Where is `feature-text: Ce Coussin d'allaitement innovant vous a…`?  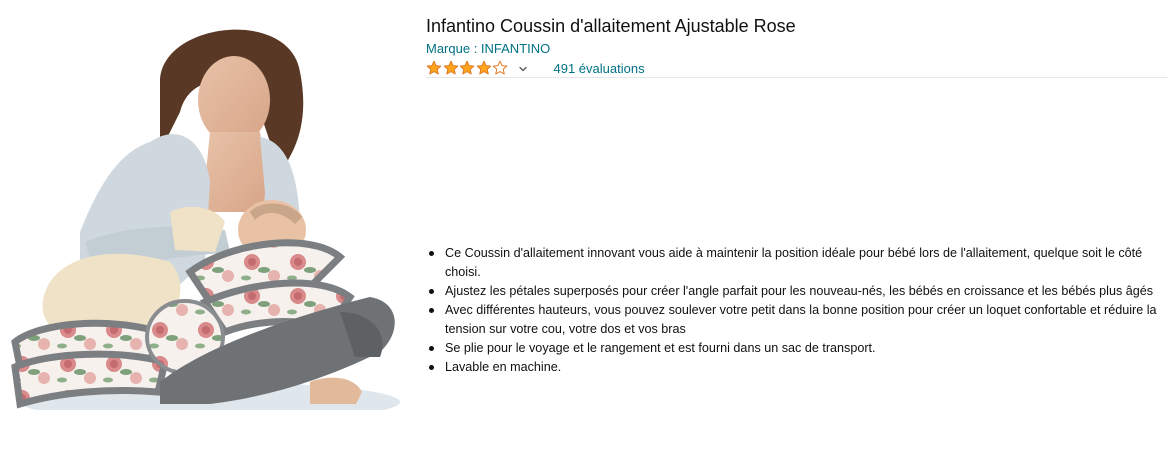 feature-text: Ce Coussin d'allaitement innovant vous a… is located at coordinates (794, 262).